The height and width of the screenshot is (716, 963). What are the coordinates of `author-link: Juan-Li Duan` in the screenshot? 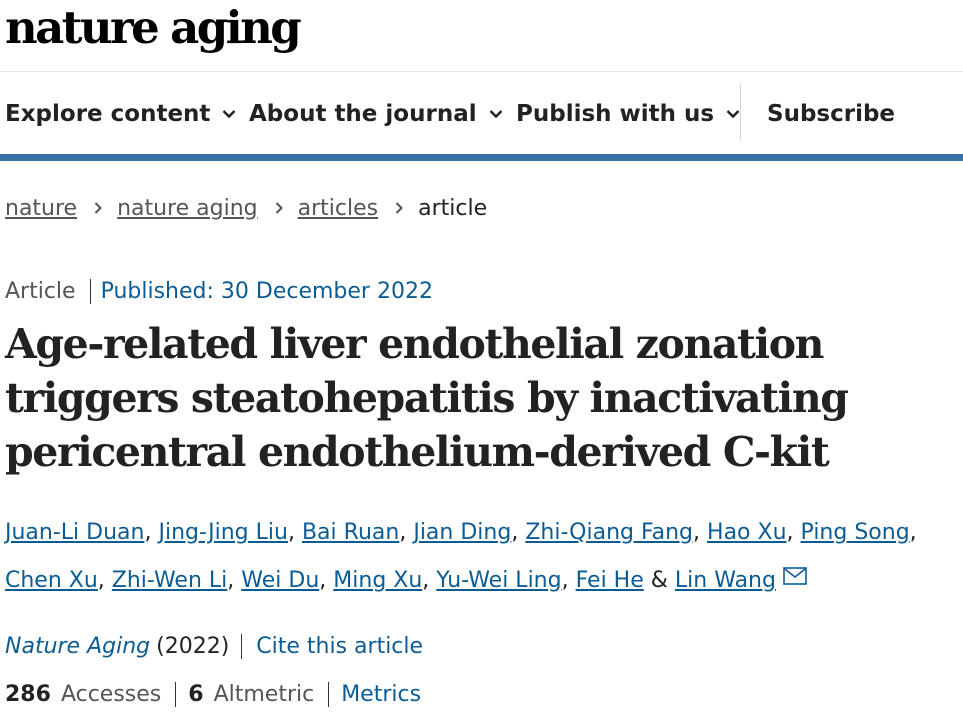 It's located at (74, 532).